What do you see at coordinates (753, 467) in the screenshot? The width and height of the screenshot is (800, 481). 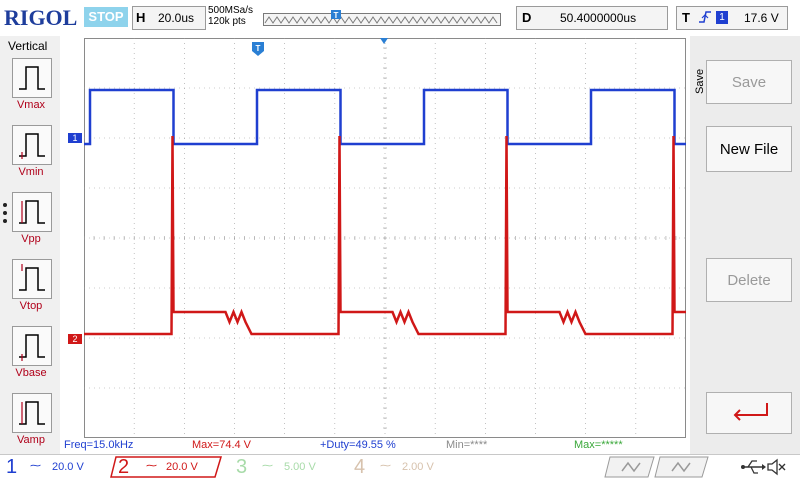 I see `usb-icon` at bounding box center [753, 467].